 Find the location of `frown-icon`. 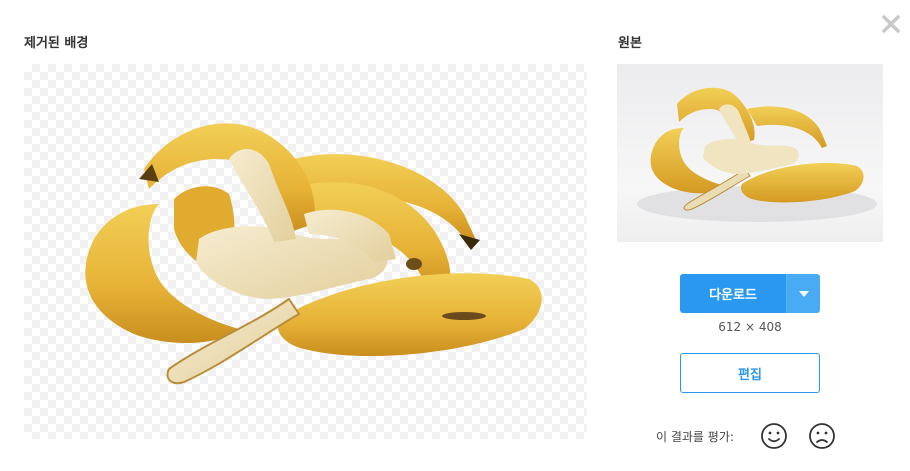

frown-icon is located at coordinates (822, 436).